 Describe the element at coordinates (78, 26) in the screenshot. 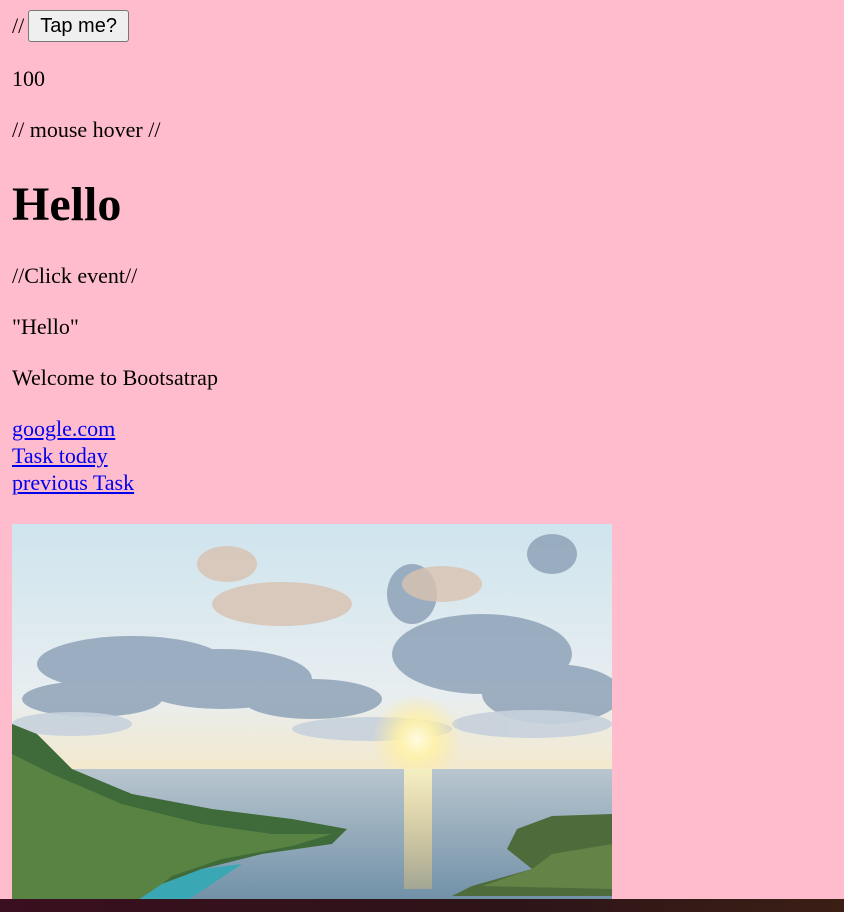

I see `tap-me-button: Tap me?` at that location.